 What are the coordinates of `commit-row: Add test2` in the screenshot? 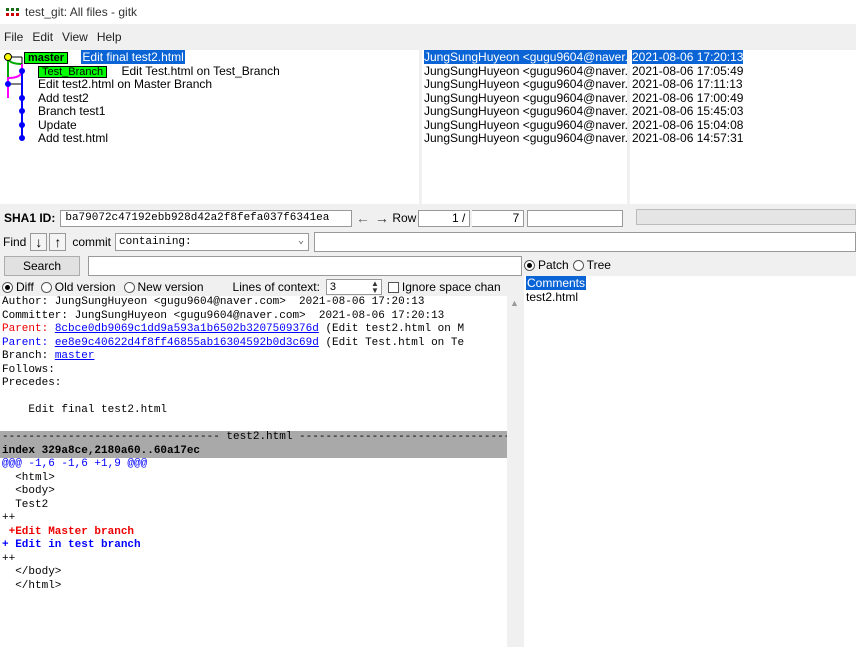 It's located at (209, 98).